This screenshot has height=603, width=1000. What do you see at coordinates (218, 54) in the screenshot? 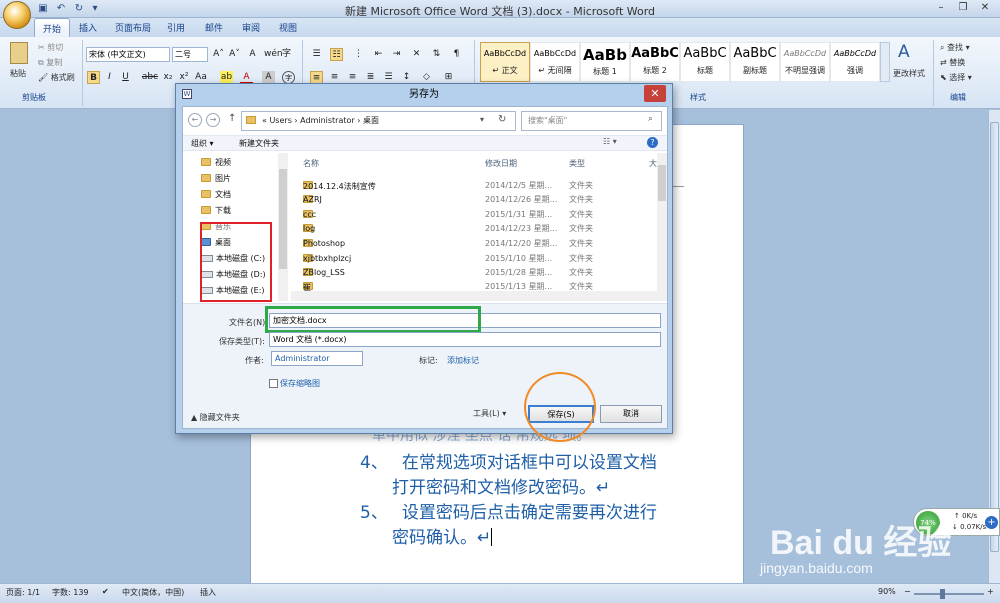
I see `grow-font-icon: A˄` at bounding box center [218, 54].